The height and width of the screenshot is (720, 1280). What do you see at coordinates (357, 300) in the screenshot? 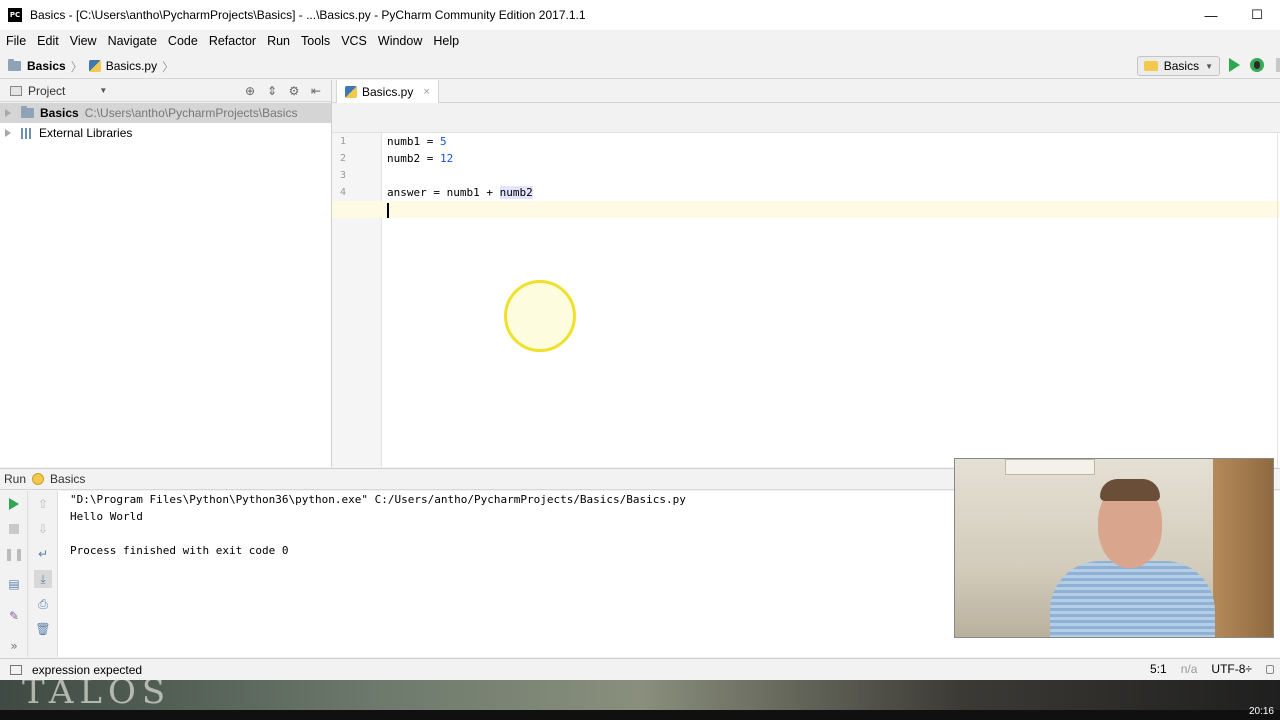
I see `line-number-gutter: 1 2 3 4 5` at bounding box center [357, 300].